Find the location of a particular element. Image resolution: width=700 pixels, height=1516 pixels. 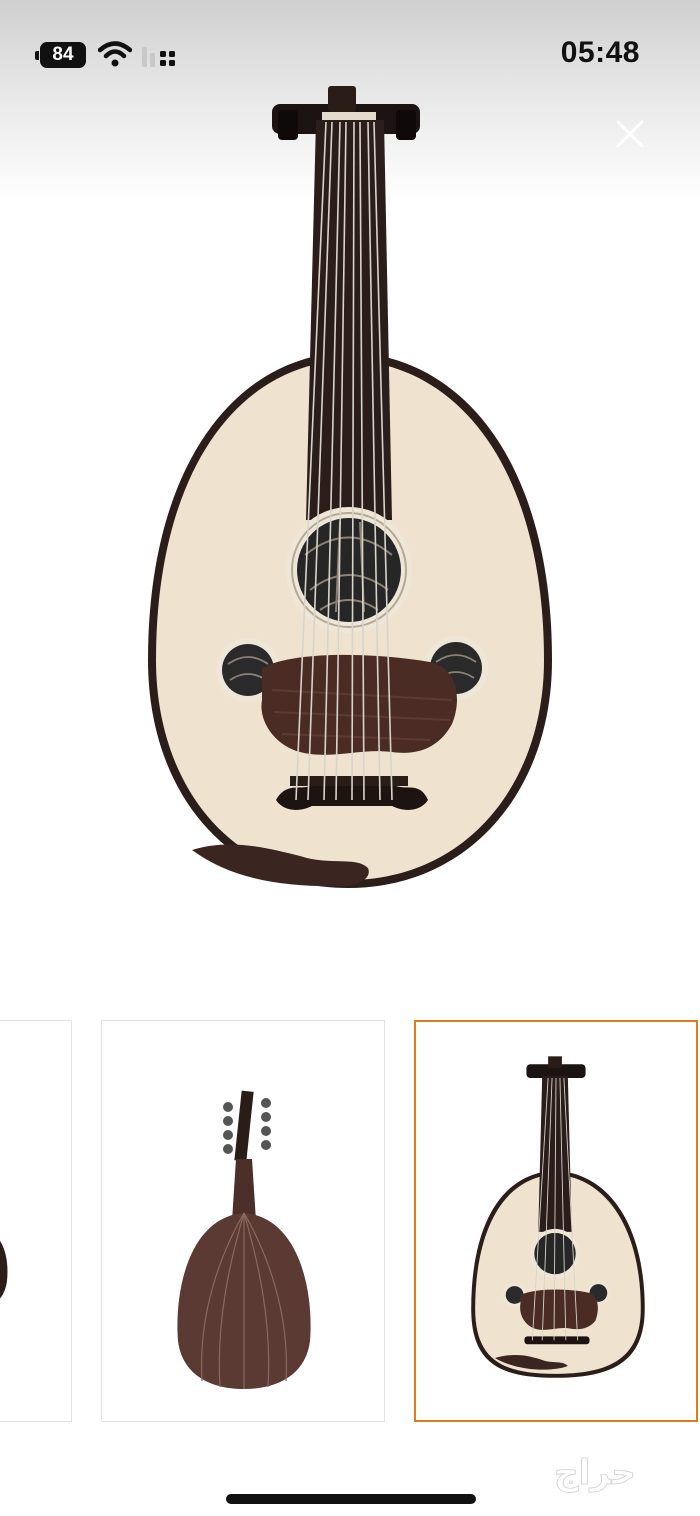

close-button is located at coordinates (630, 134).